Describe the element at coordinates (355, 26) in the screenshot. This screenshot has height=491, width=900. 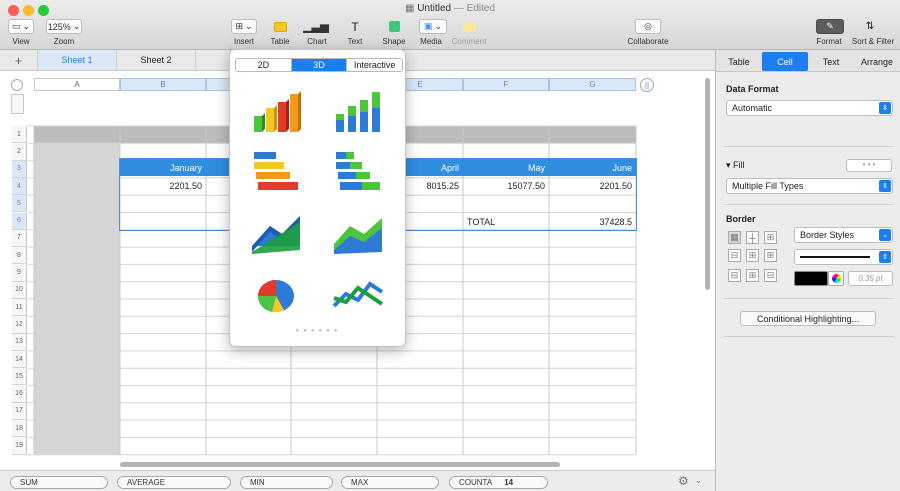
I see `text-button: T` at that location.